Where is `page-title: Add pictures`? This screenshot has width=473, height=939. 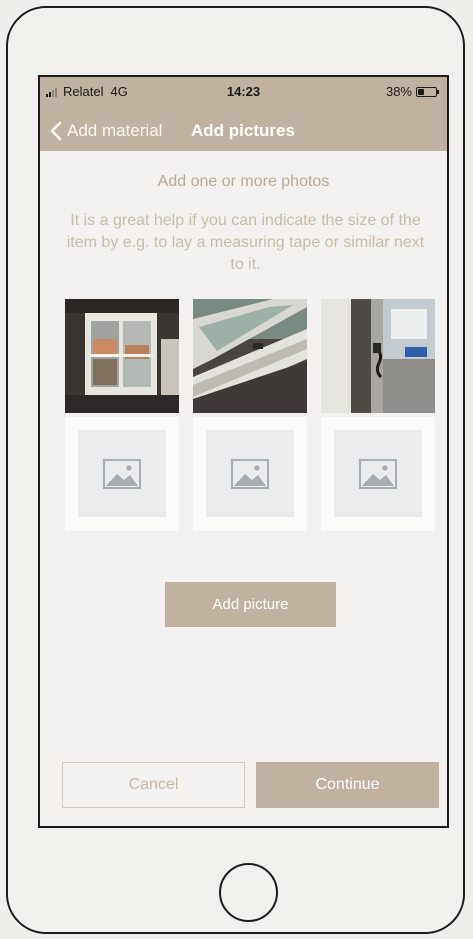 page-title: Add pictures is located at coordinates (243, 130).